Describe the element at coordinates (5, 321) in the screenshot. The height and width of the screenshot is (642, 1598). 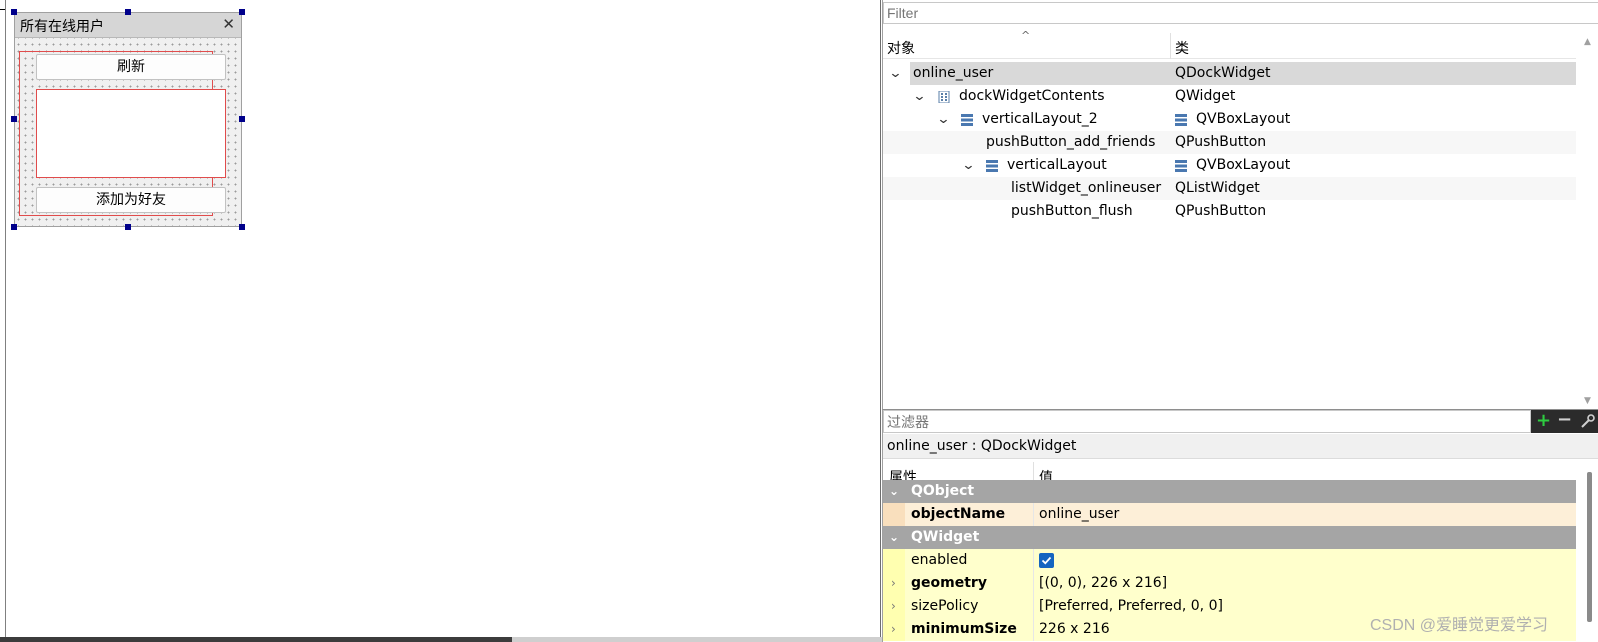
I see `canvas-left-border` at that location.